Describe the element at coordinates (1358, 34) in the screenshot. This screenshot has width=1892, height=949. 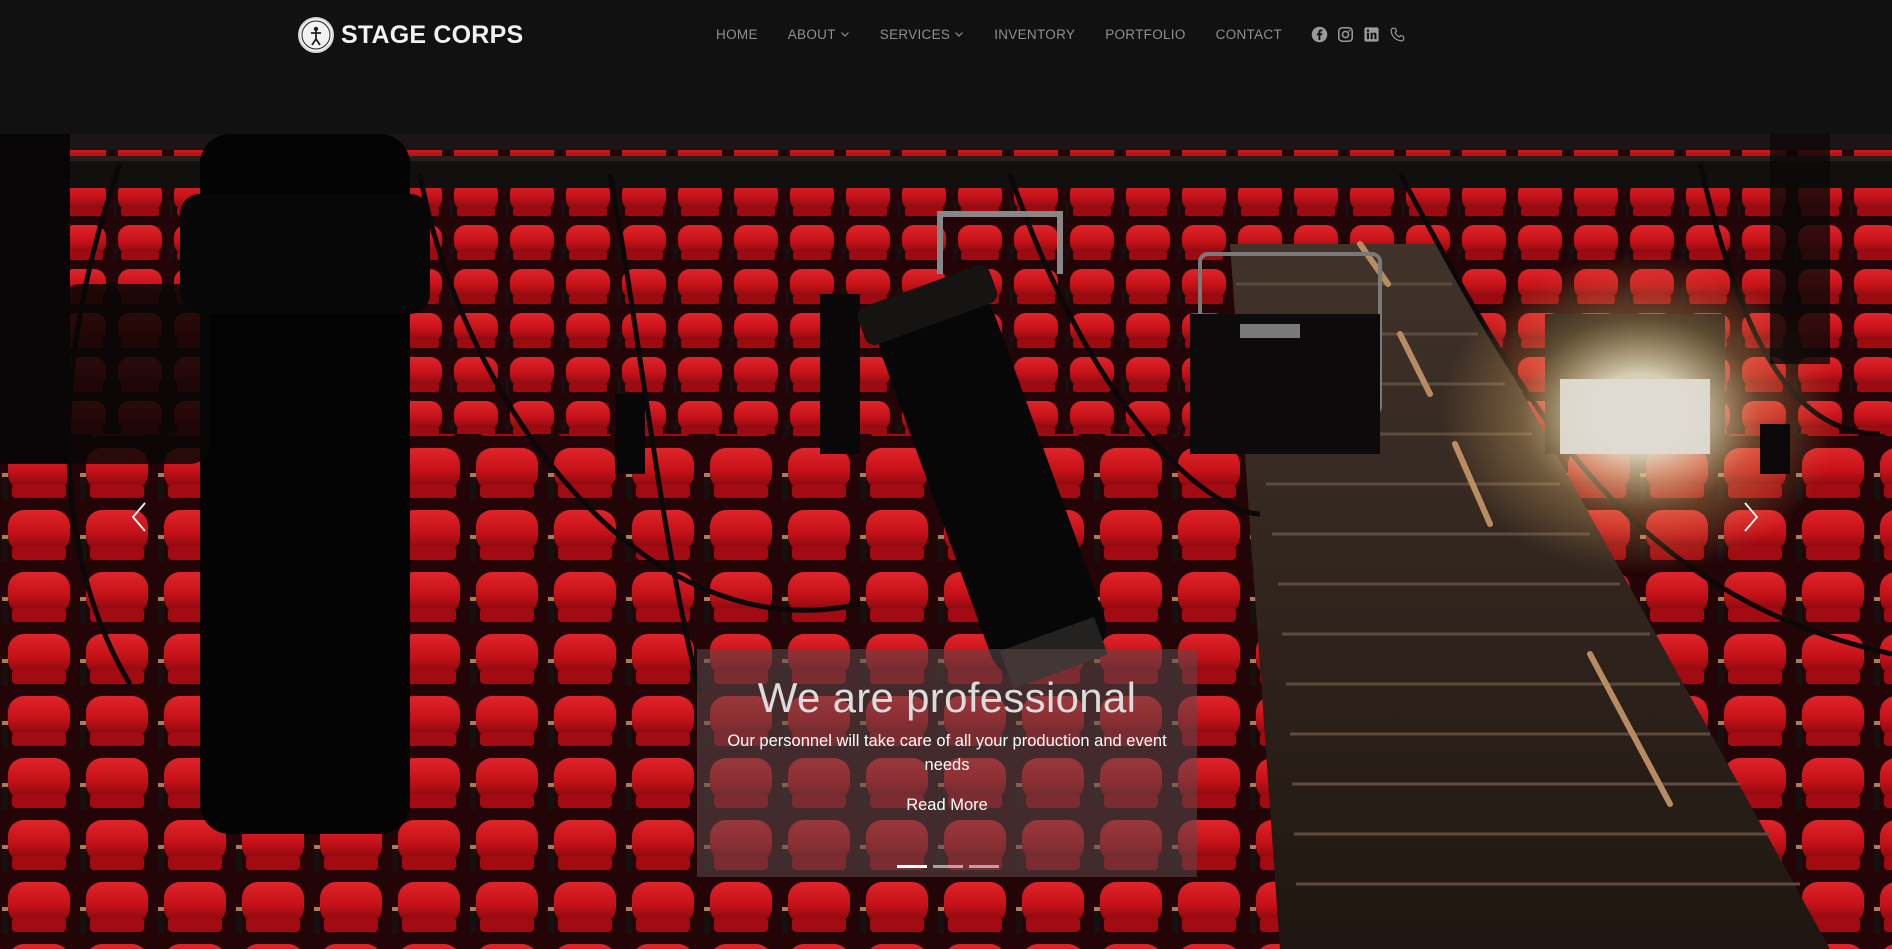
I see `social-links` at that location.